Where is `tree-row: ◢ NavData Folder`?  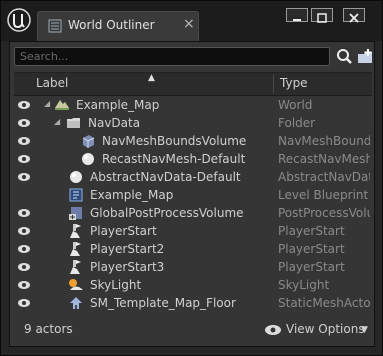
tree-row: ◢ NavData Folder is located at coordinates (193, 123).